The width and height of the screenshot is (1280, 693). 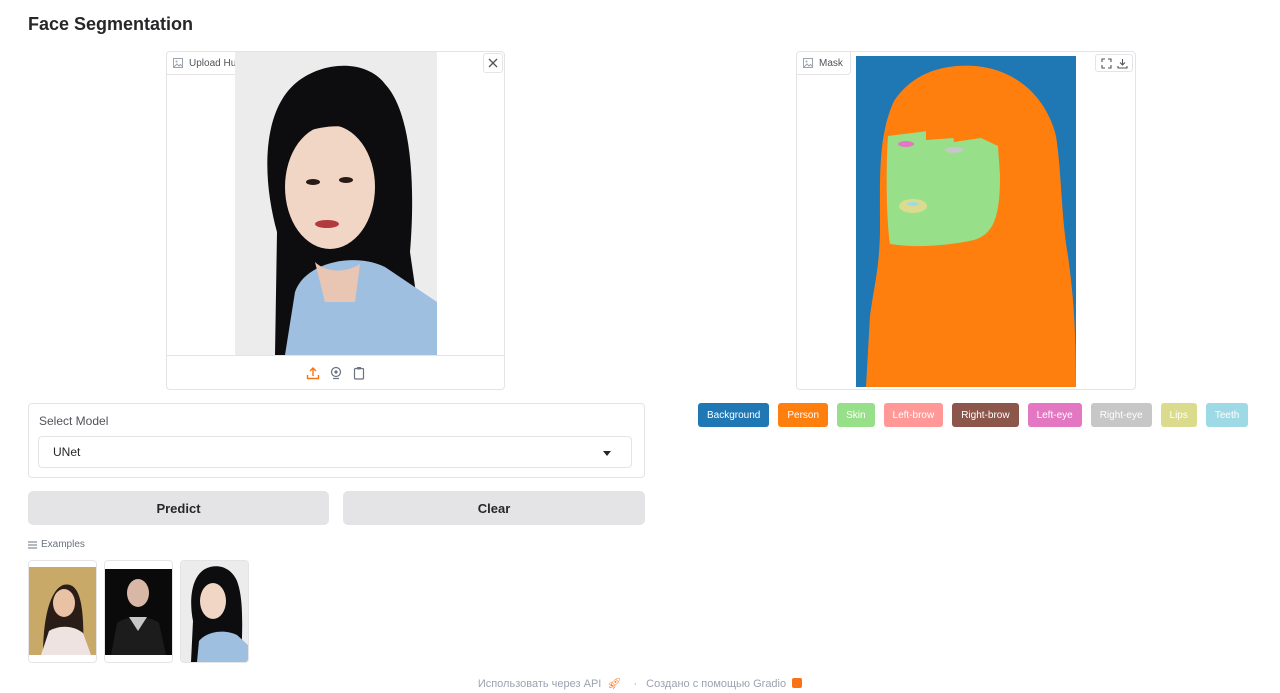 I want to click on legend-teeth: Teeth, so click(x=1227, y=415).